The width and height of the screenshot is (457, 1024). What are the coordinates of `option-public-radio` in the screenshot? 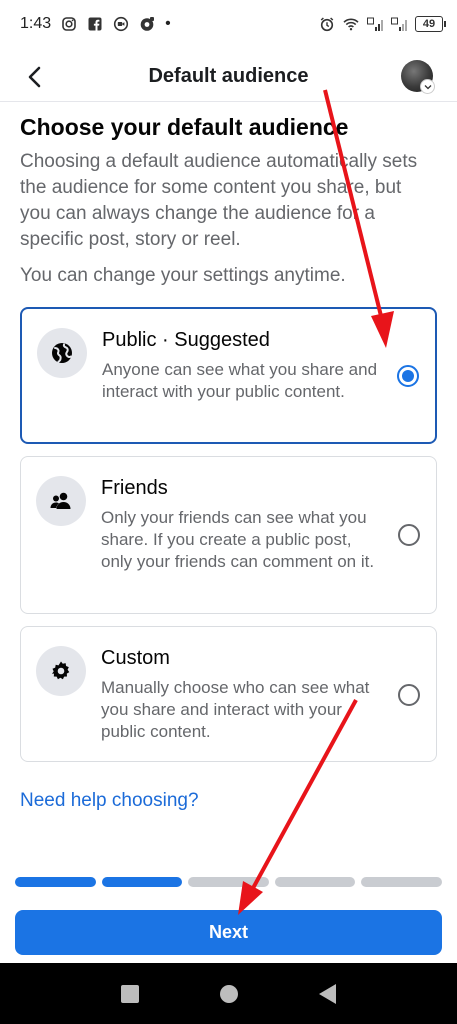 It's located at (408, 376).